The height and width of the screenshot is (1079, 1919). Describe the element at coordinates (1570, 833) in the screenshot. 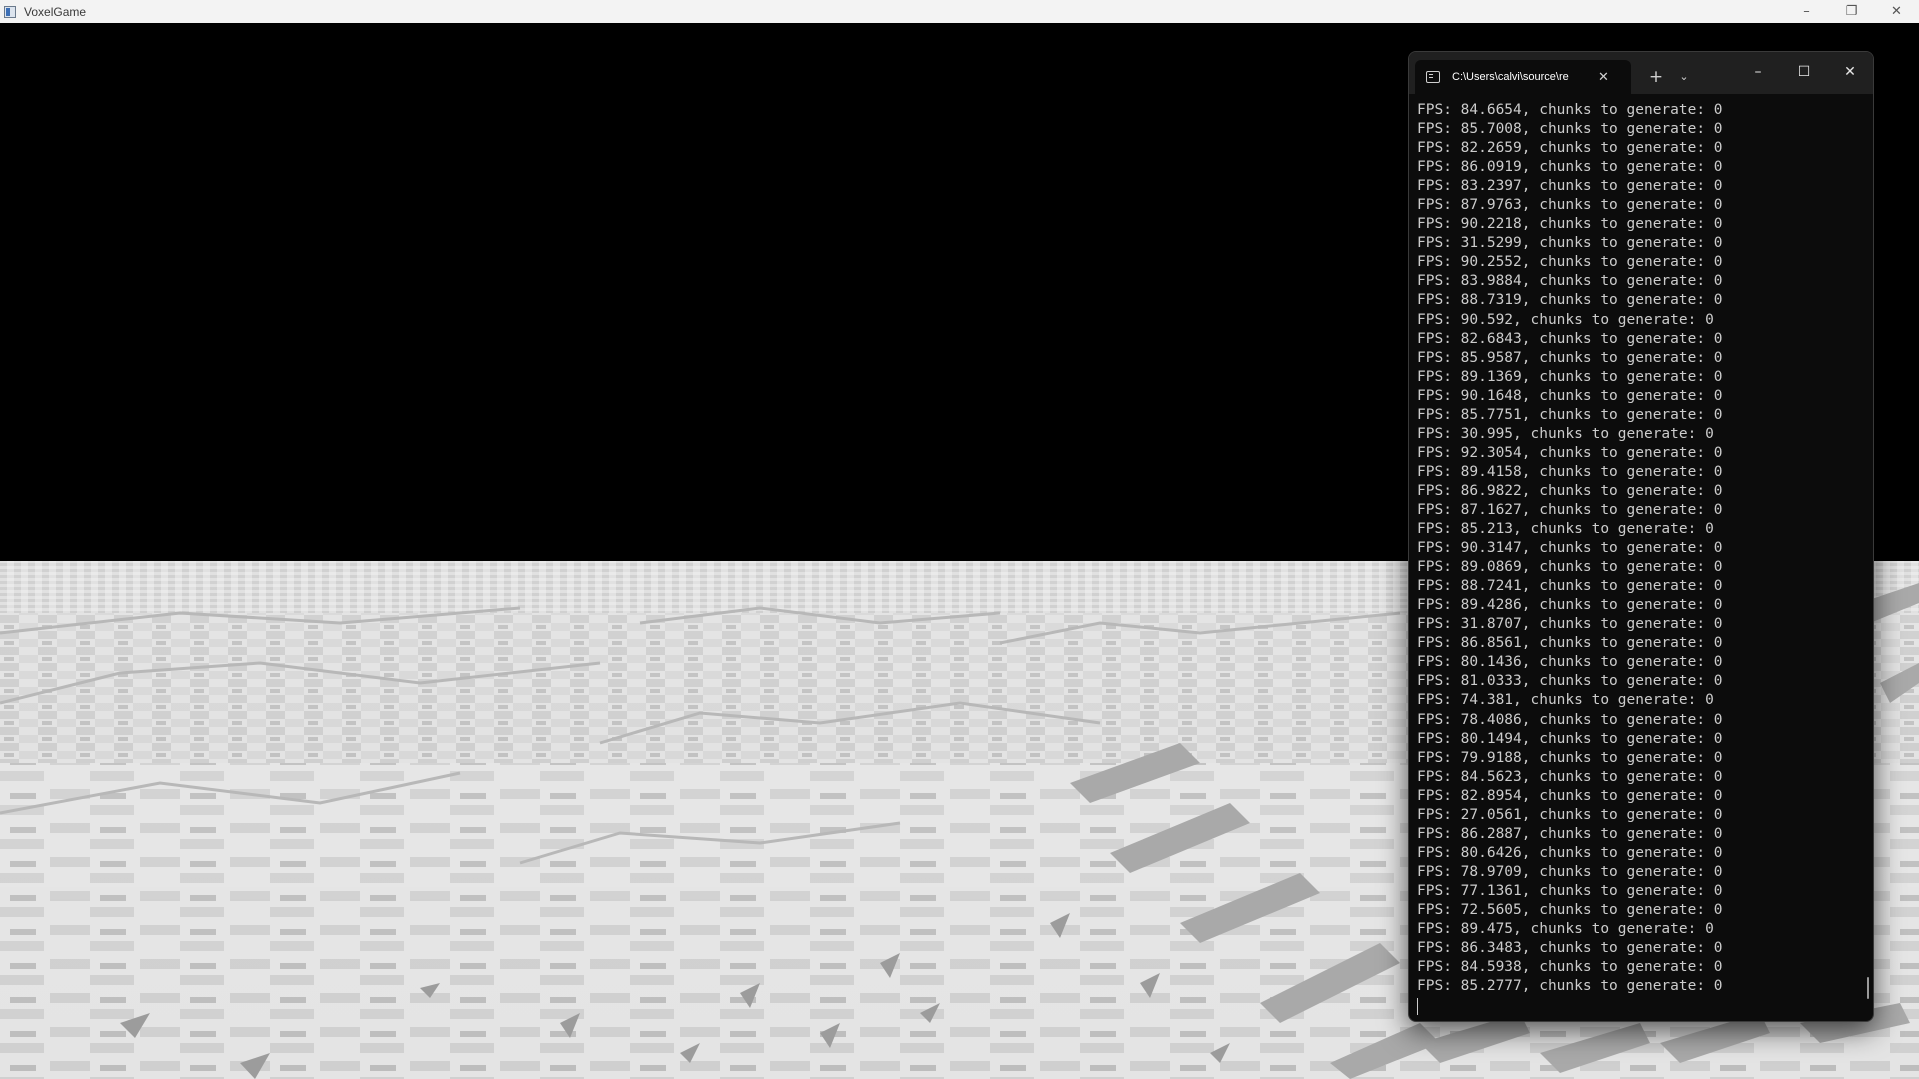

I see `terminal-line: FPS: 86.2887, chunks to generate: 0` at that location.